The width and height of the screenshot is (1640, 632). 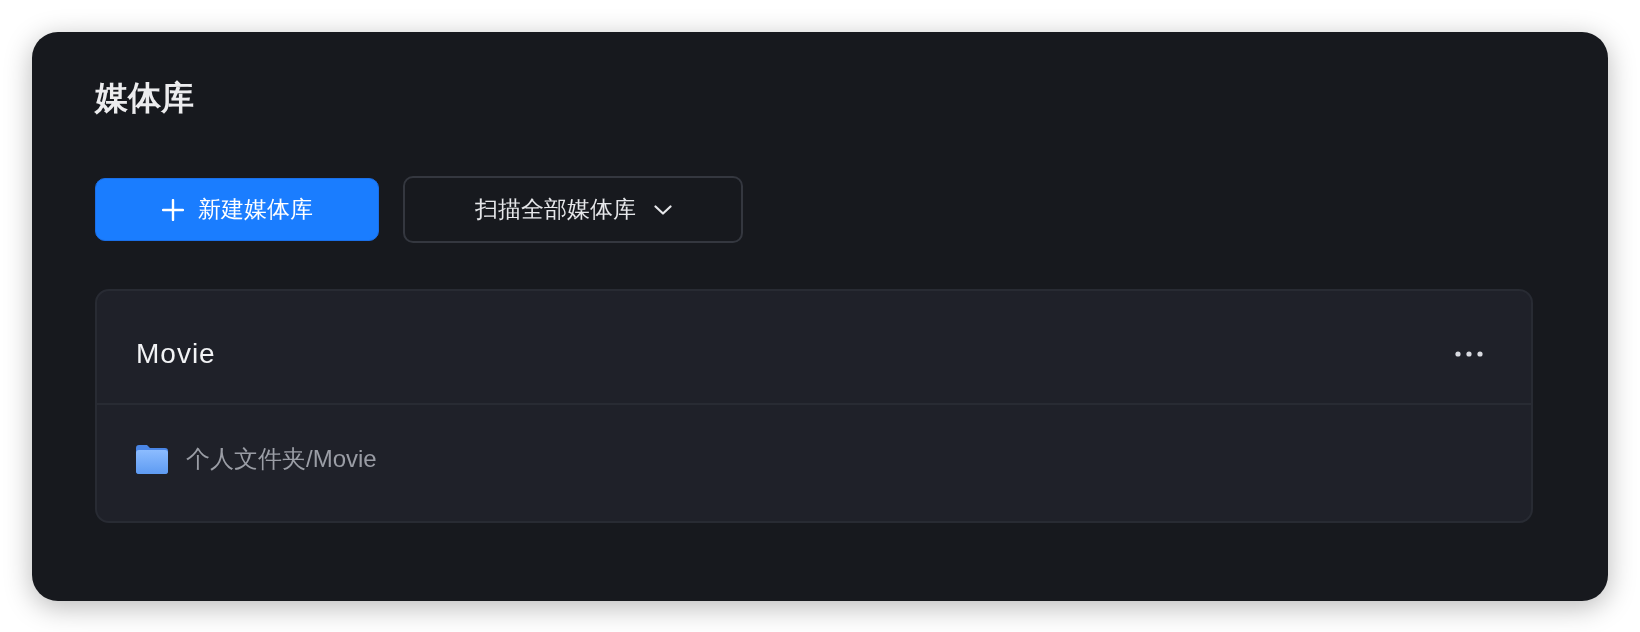 I want to click on folder-path: 个人文件夹/Movie, so click(x=281, y=459).